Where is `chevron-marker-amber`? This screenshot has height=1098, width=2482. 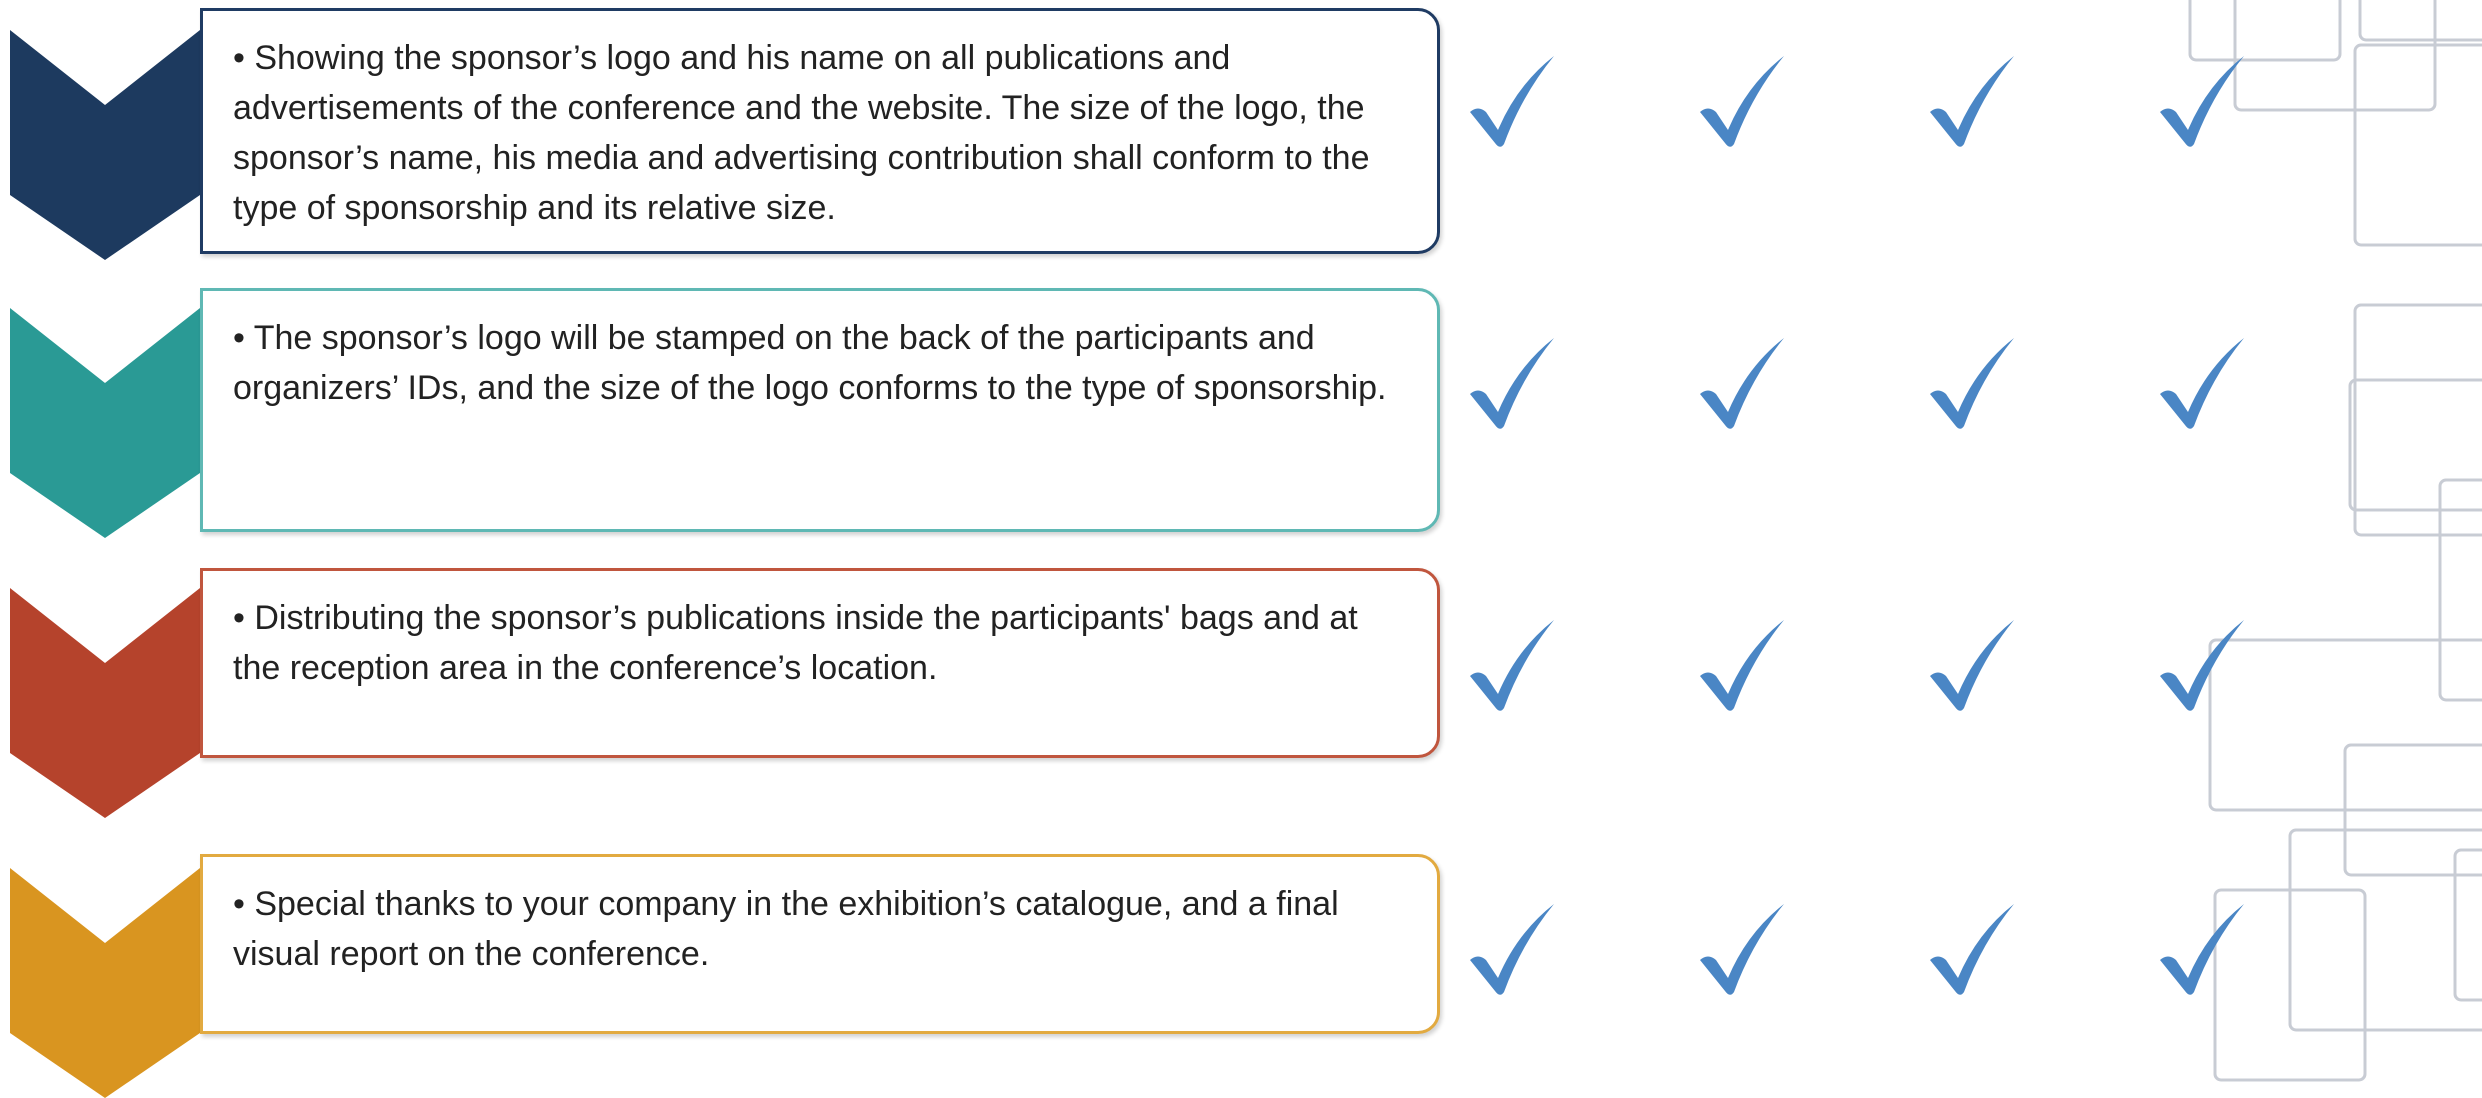 chevron-marker-amber is located at coordinates (105, 983).